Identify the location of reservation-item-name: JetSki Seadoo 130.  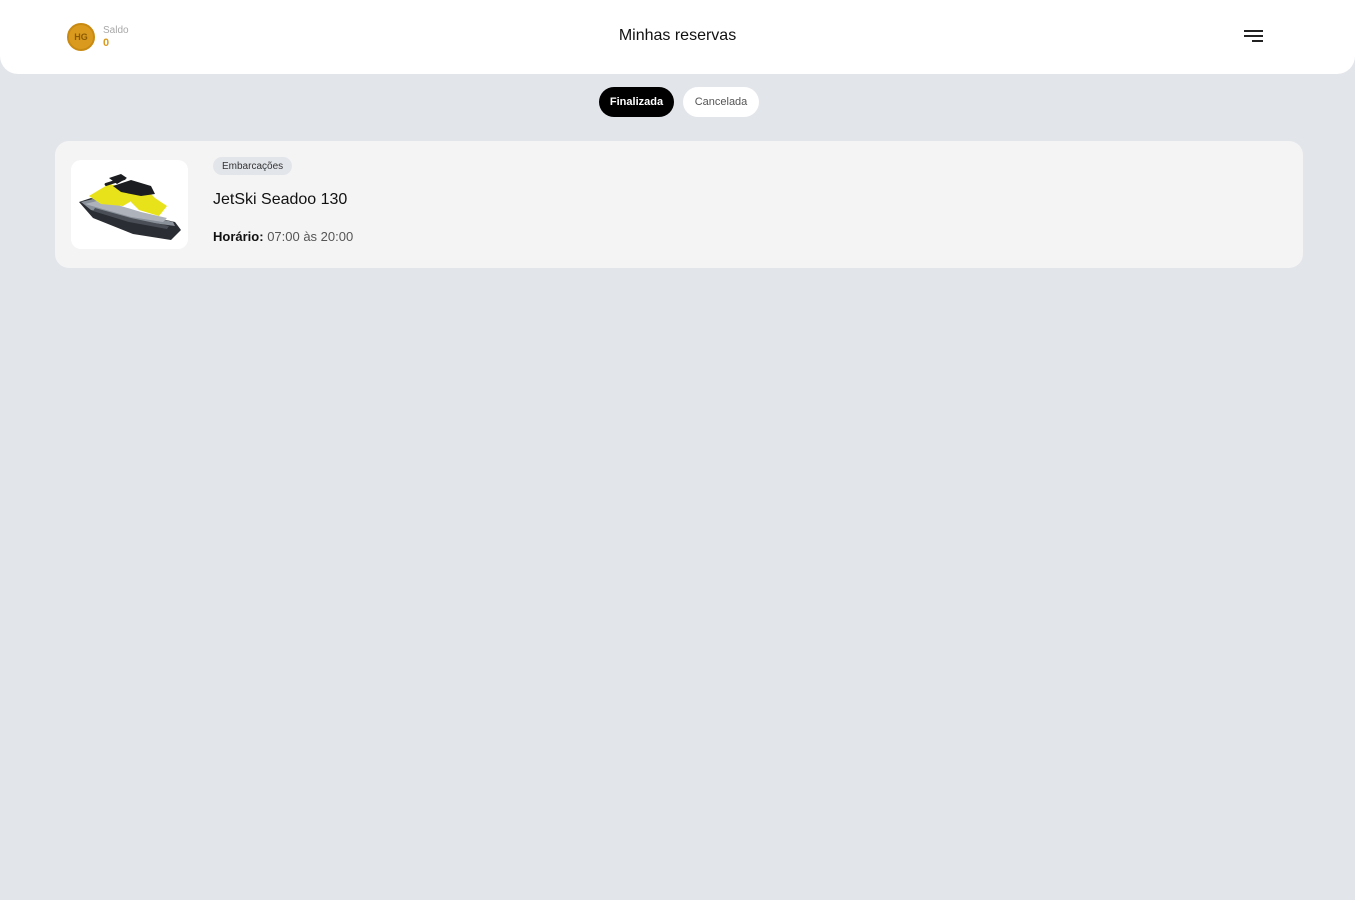
(280, 199).